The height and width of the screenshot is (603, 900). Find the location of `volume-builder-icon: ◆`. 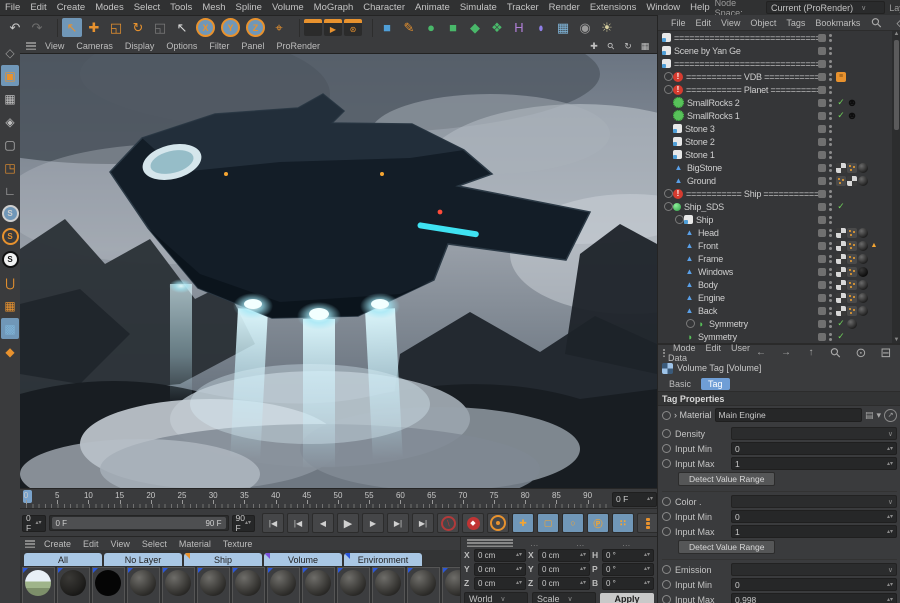

volume-builder-icon: ◆ is located at coordinates (475, 27).